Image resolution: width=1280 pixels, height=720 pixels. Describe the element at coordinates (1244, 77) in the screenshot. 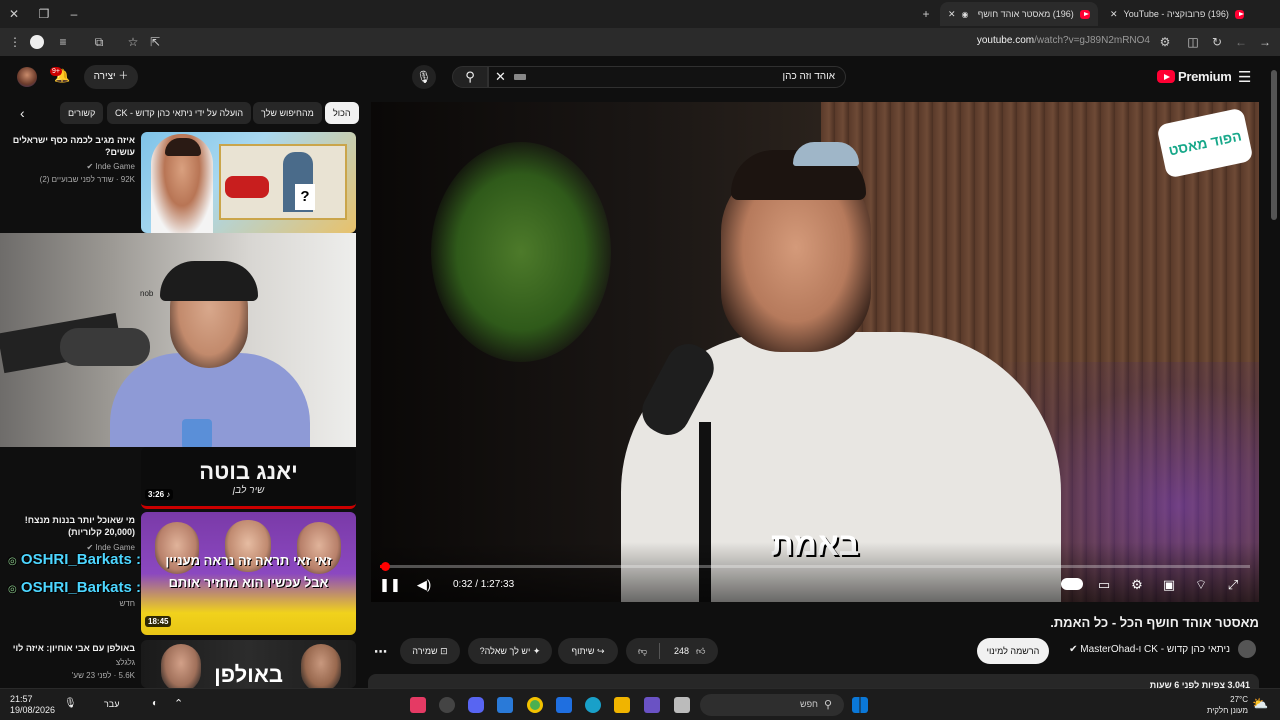

I see `hamburger-menu-icon: ☰` at that location.